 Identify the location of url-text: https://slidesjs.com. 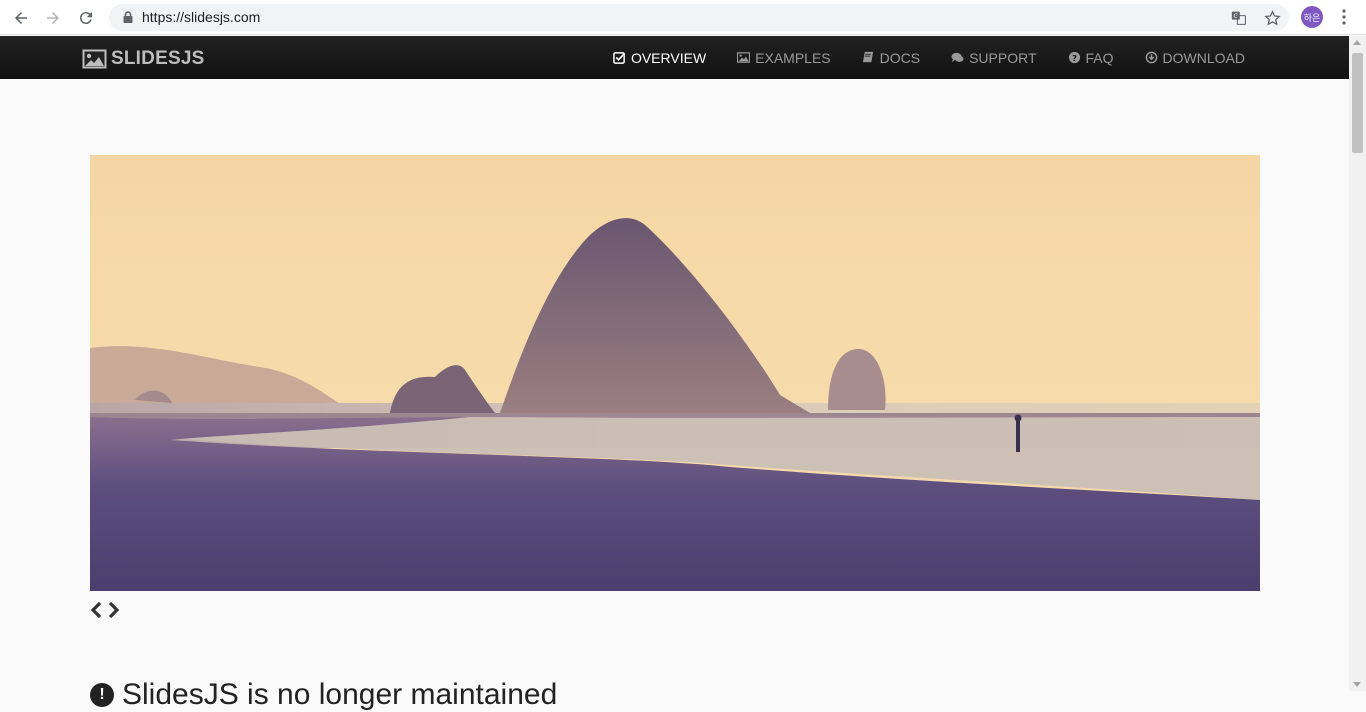
(201, 17).